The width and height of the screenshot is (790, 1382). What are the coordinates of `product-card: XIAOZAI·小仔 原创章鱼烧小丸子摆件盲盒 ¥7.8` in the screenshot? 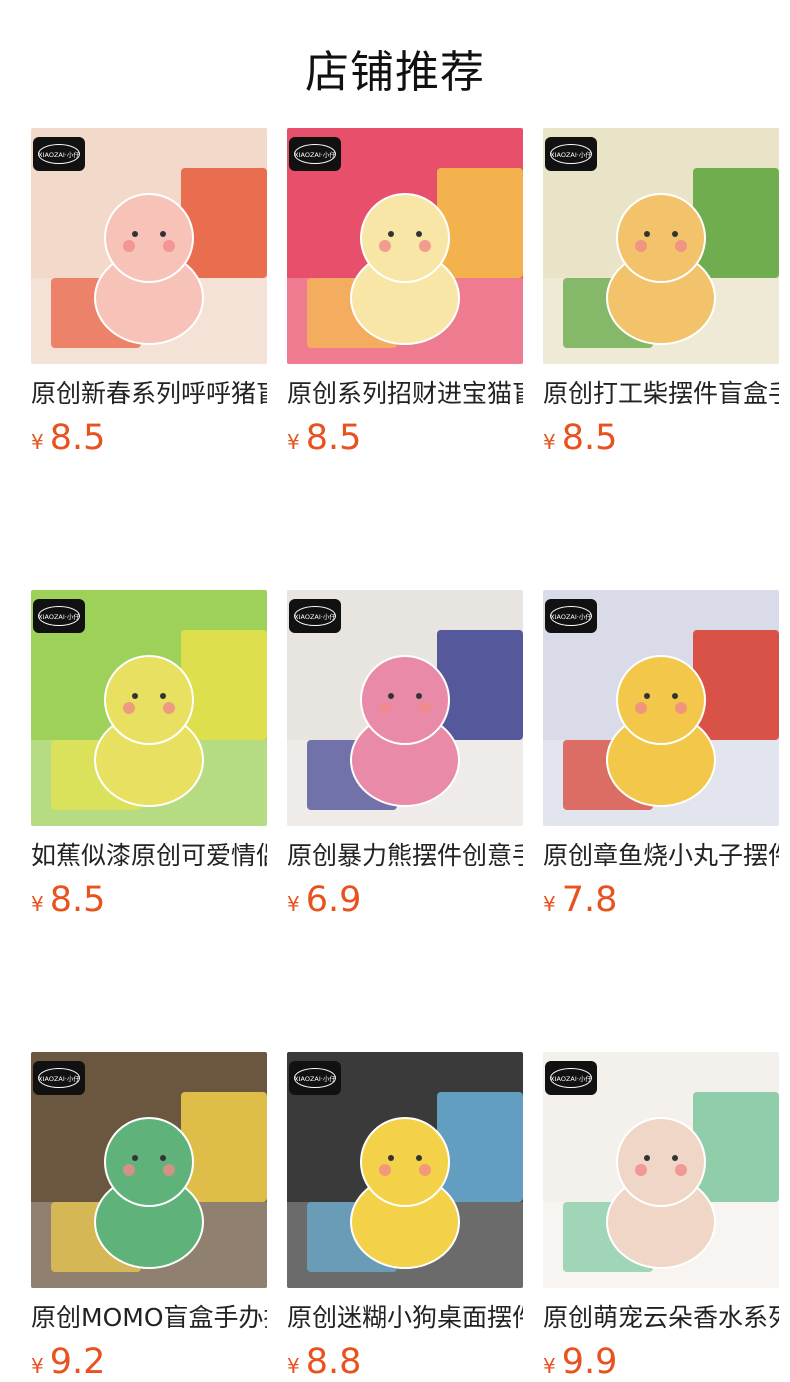 It's located at (661, 755).